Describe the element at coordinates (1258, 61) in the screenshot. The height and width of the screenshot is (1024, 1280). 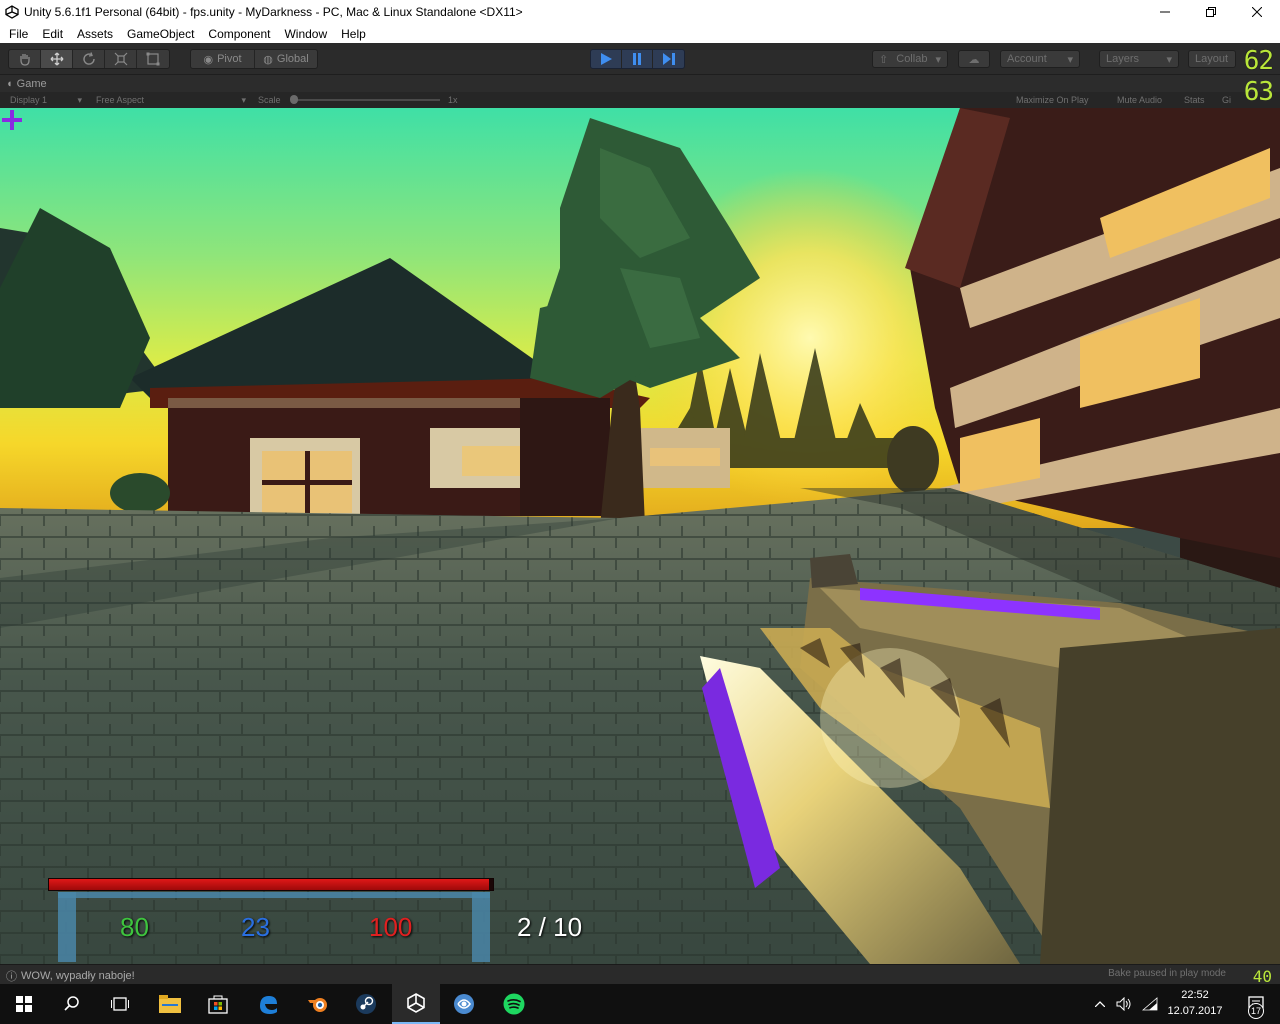
I see `fps-counter-primary: 62` at that location.